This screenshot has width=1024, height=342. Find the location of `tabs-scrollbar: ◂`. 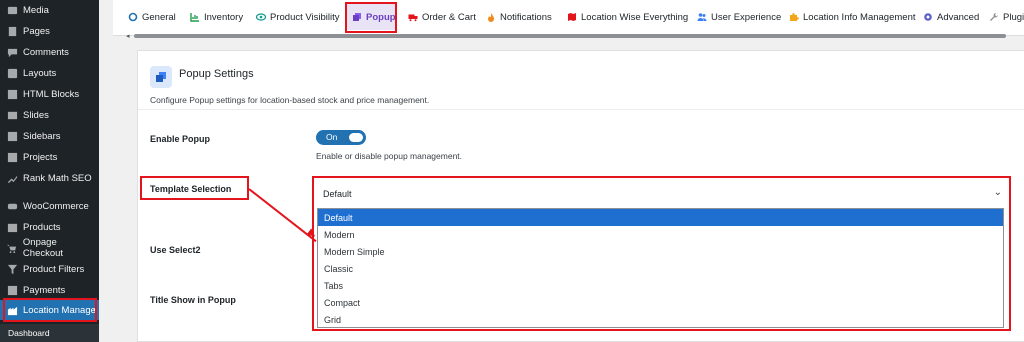

tabs-scrollbar: ◂ is located at coordinates (574, 36).